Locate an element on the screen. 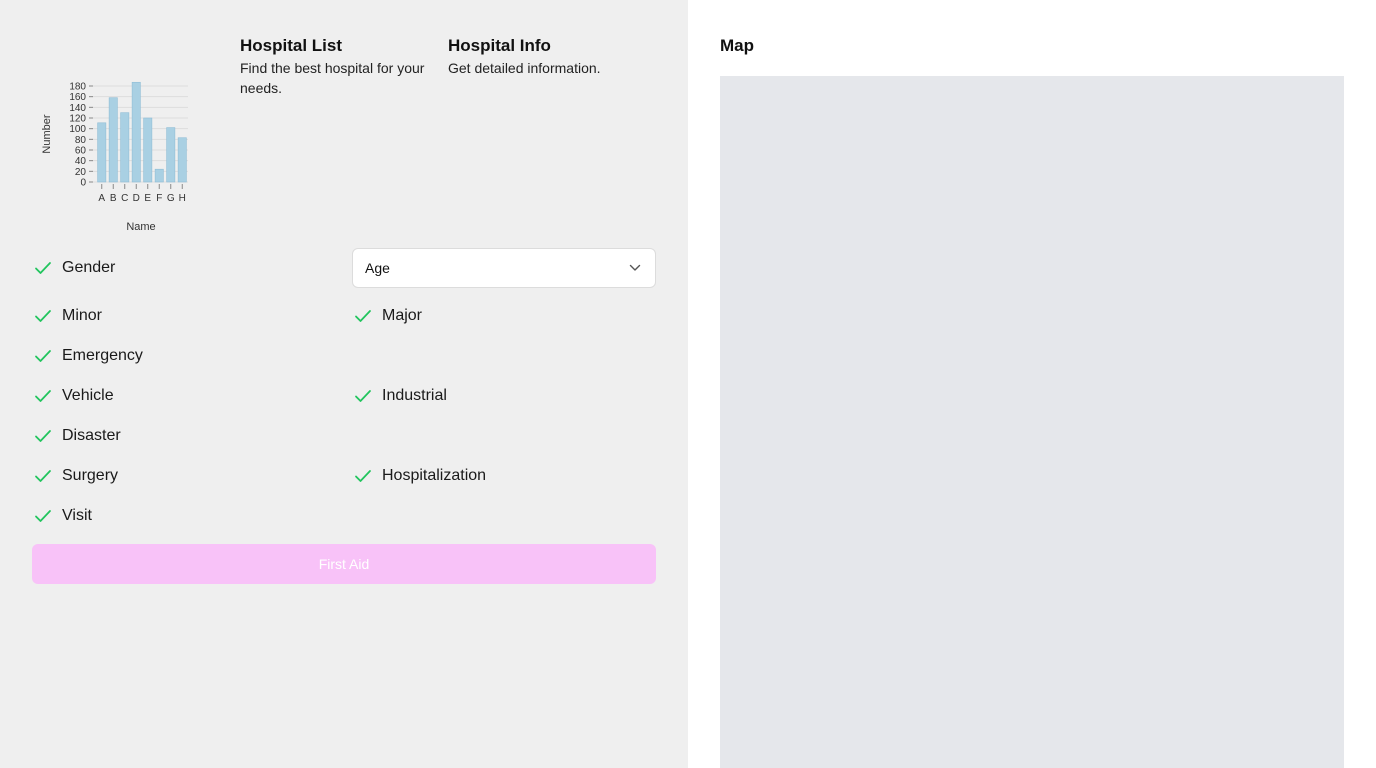  chart-xtick-label: G is located at coordinates (171, 198).